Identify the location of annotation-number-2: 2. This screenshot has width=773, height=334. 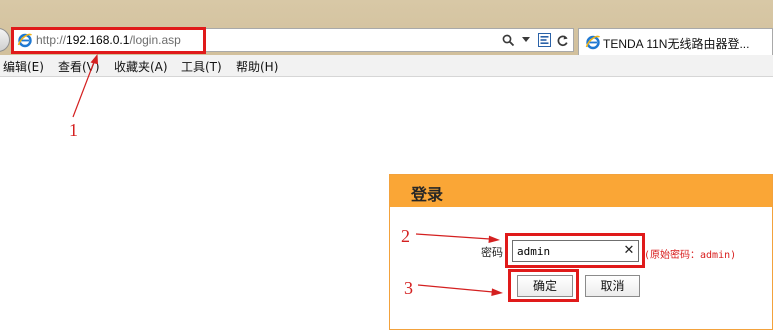
(405, 236).